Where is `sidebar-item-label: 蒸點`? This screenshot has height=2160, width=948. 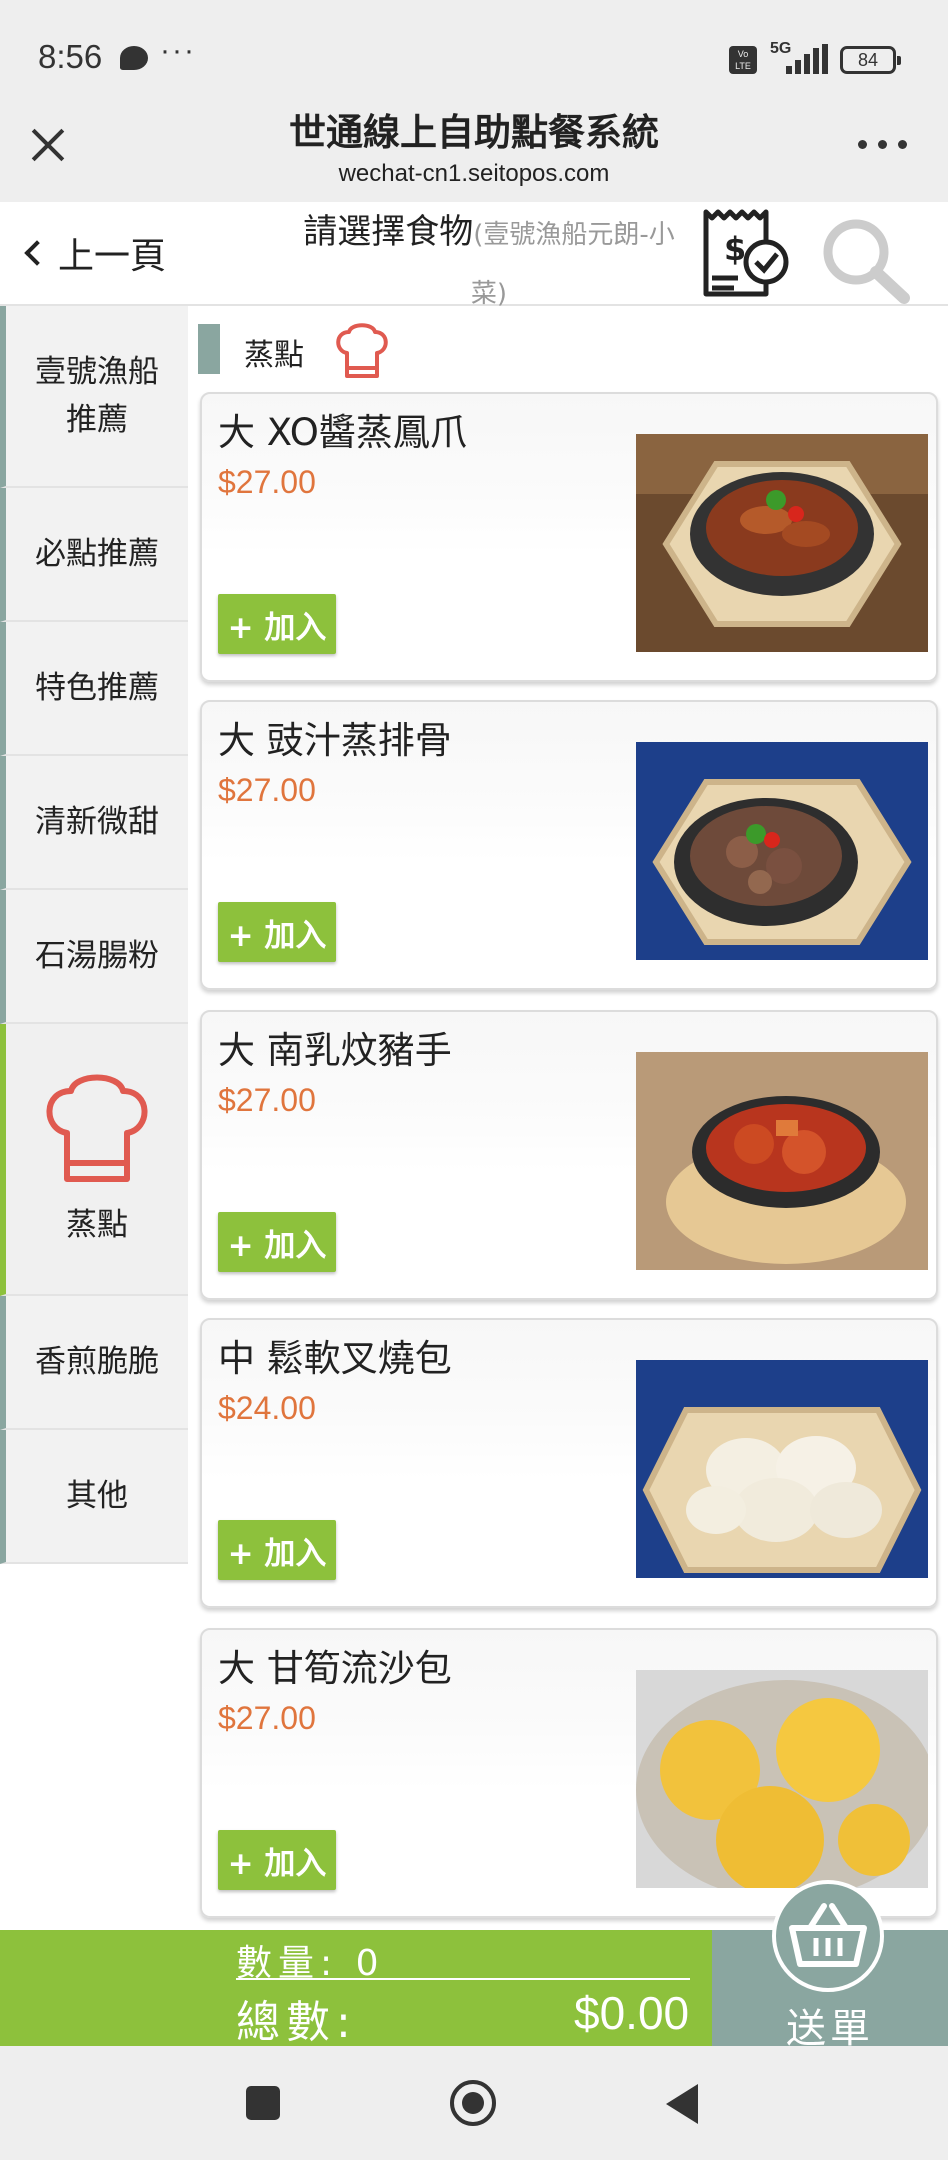 sidebar-item-label: 蒸點 is located at coordinates (97, 1225).